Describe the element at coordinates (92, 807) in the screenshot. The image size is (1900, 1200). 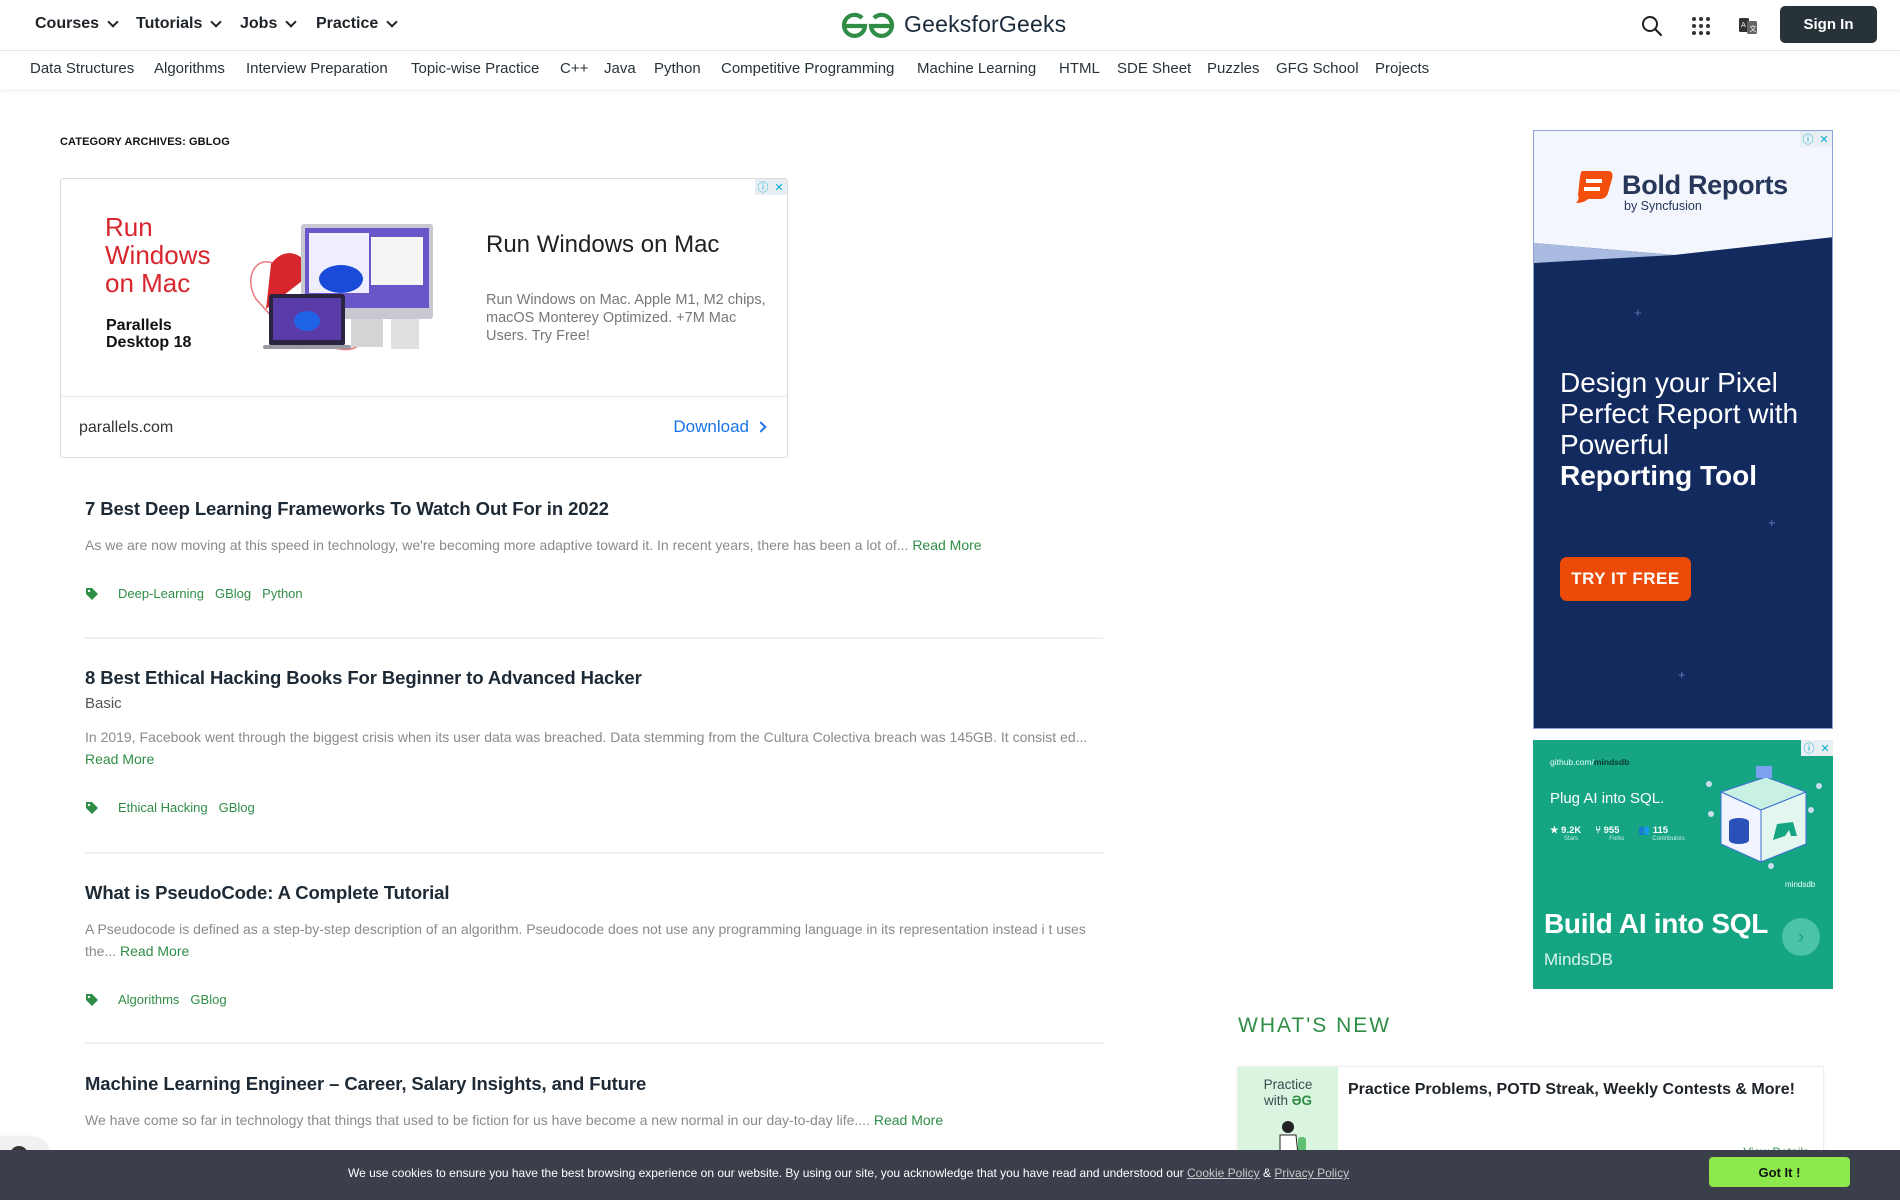
I see `tag-icon` at that location.